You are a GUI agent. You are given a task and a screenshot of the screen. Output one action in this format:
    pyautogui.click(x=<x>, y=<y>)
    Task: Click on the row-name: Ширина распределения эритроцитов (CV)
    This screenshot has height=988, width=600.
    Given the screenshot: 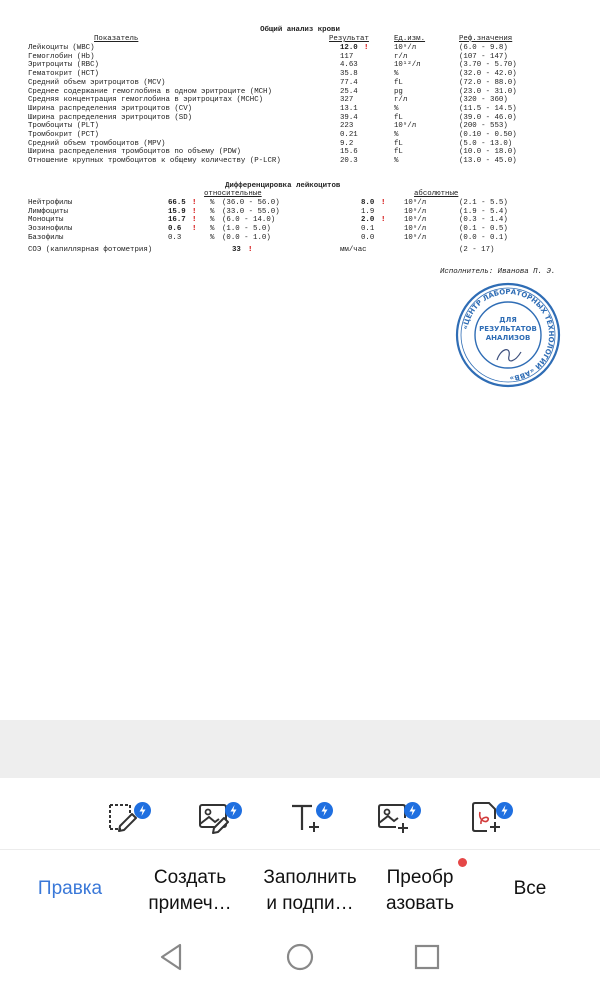 What is the action you would take?
    pyautogui.click(x=110, y=108)
    